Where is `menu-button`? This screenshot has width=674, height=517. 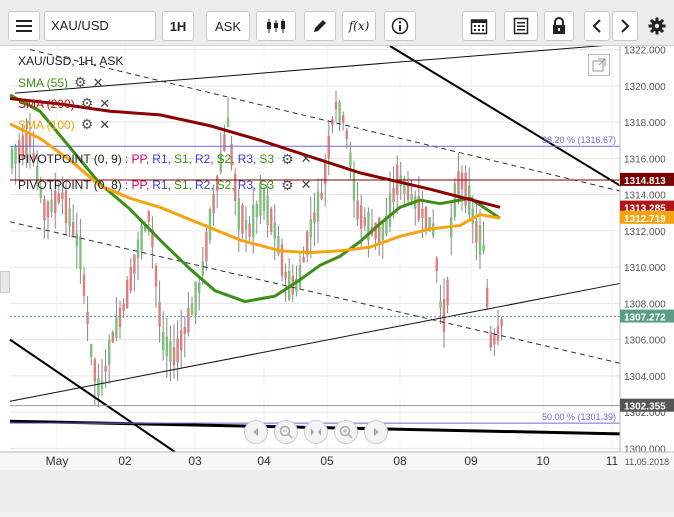
menu-button is located at coordinates (24, 26).